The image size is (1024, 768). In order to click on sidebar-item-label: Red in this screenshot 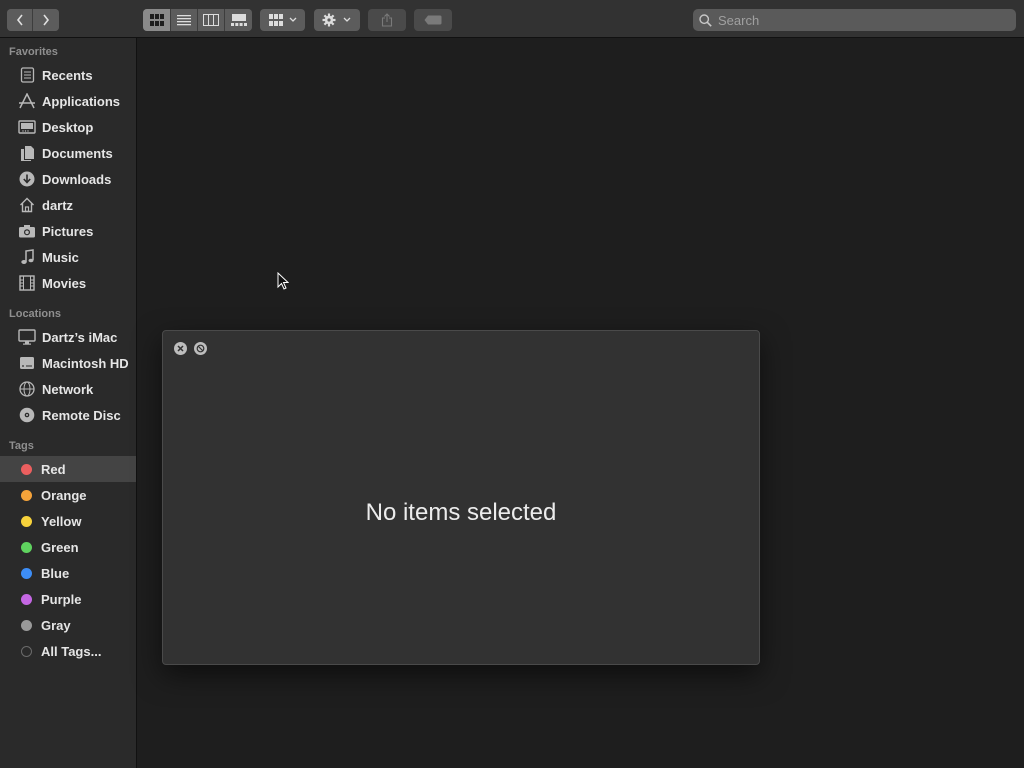, I will do `click(53, 469)`.